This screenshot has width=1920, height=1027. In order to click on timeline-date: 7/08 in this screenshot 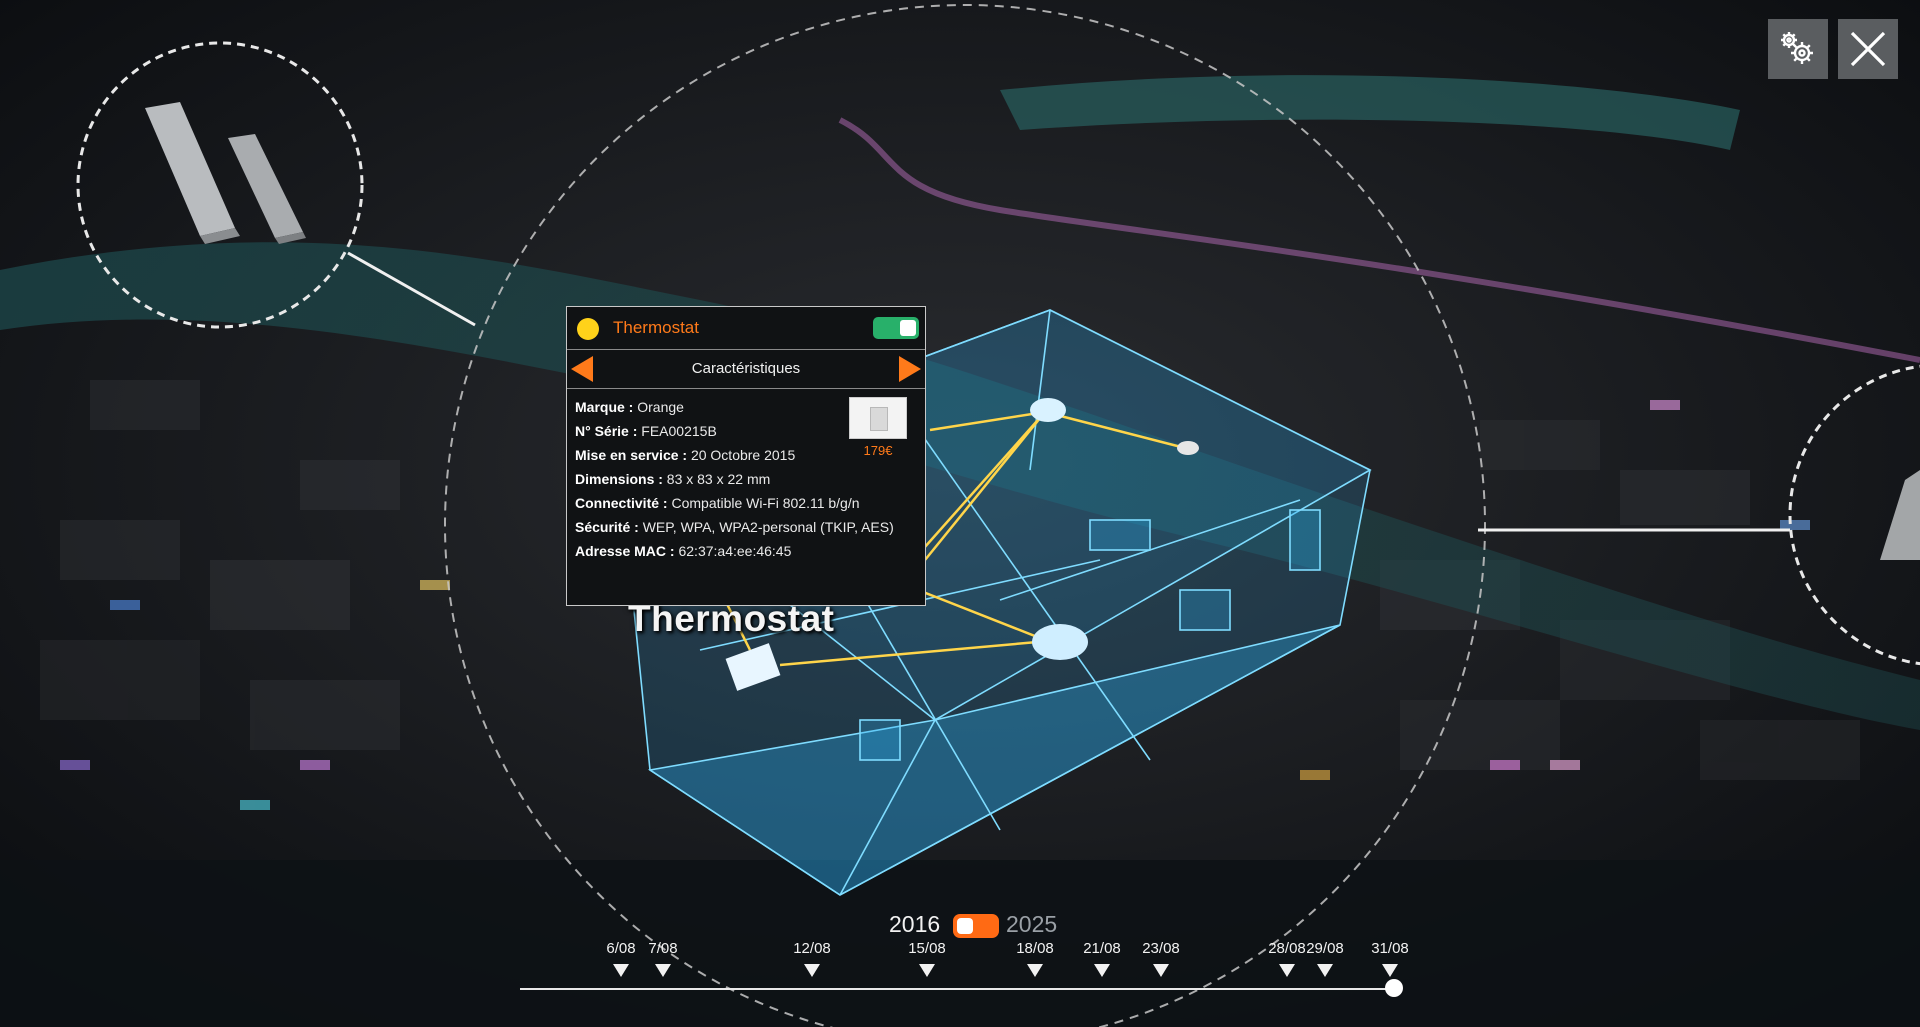, I will do `click(663, 948)`.